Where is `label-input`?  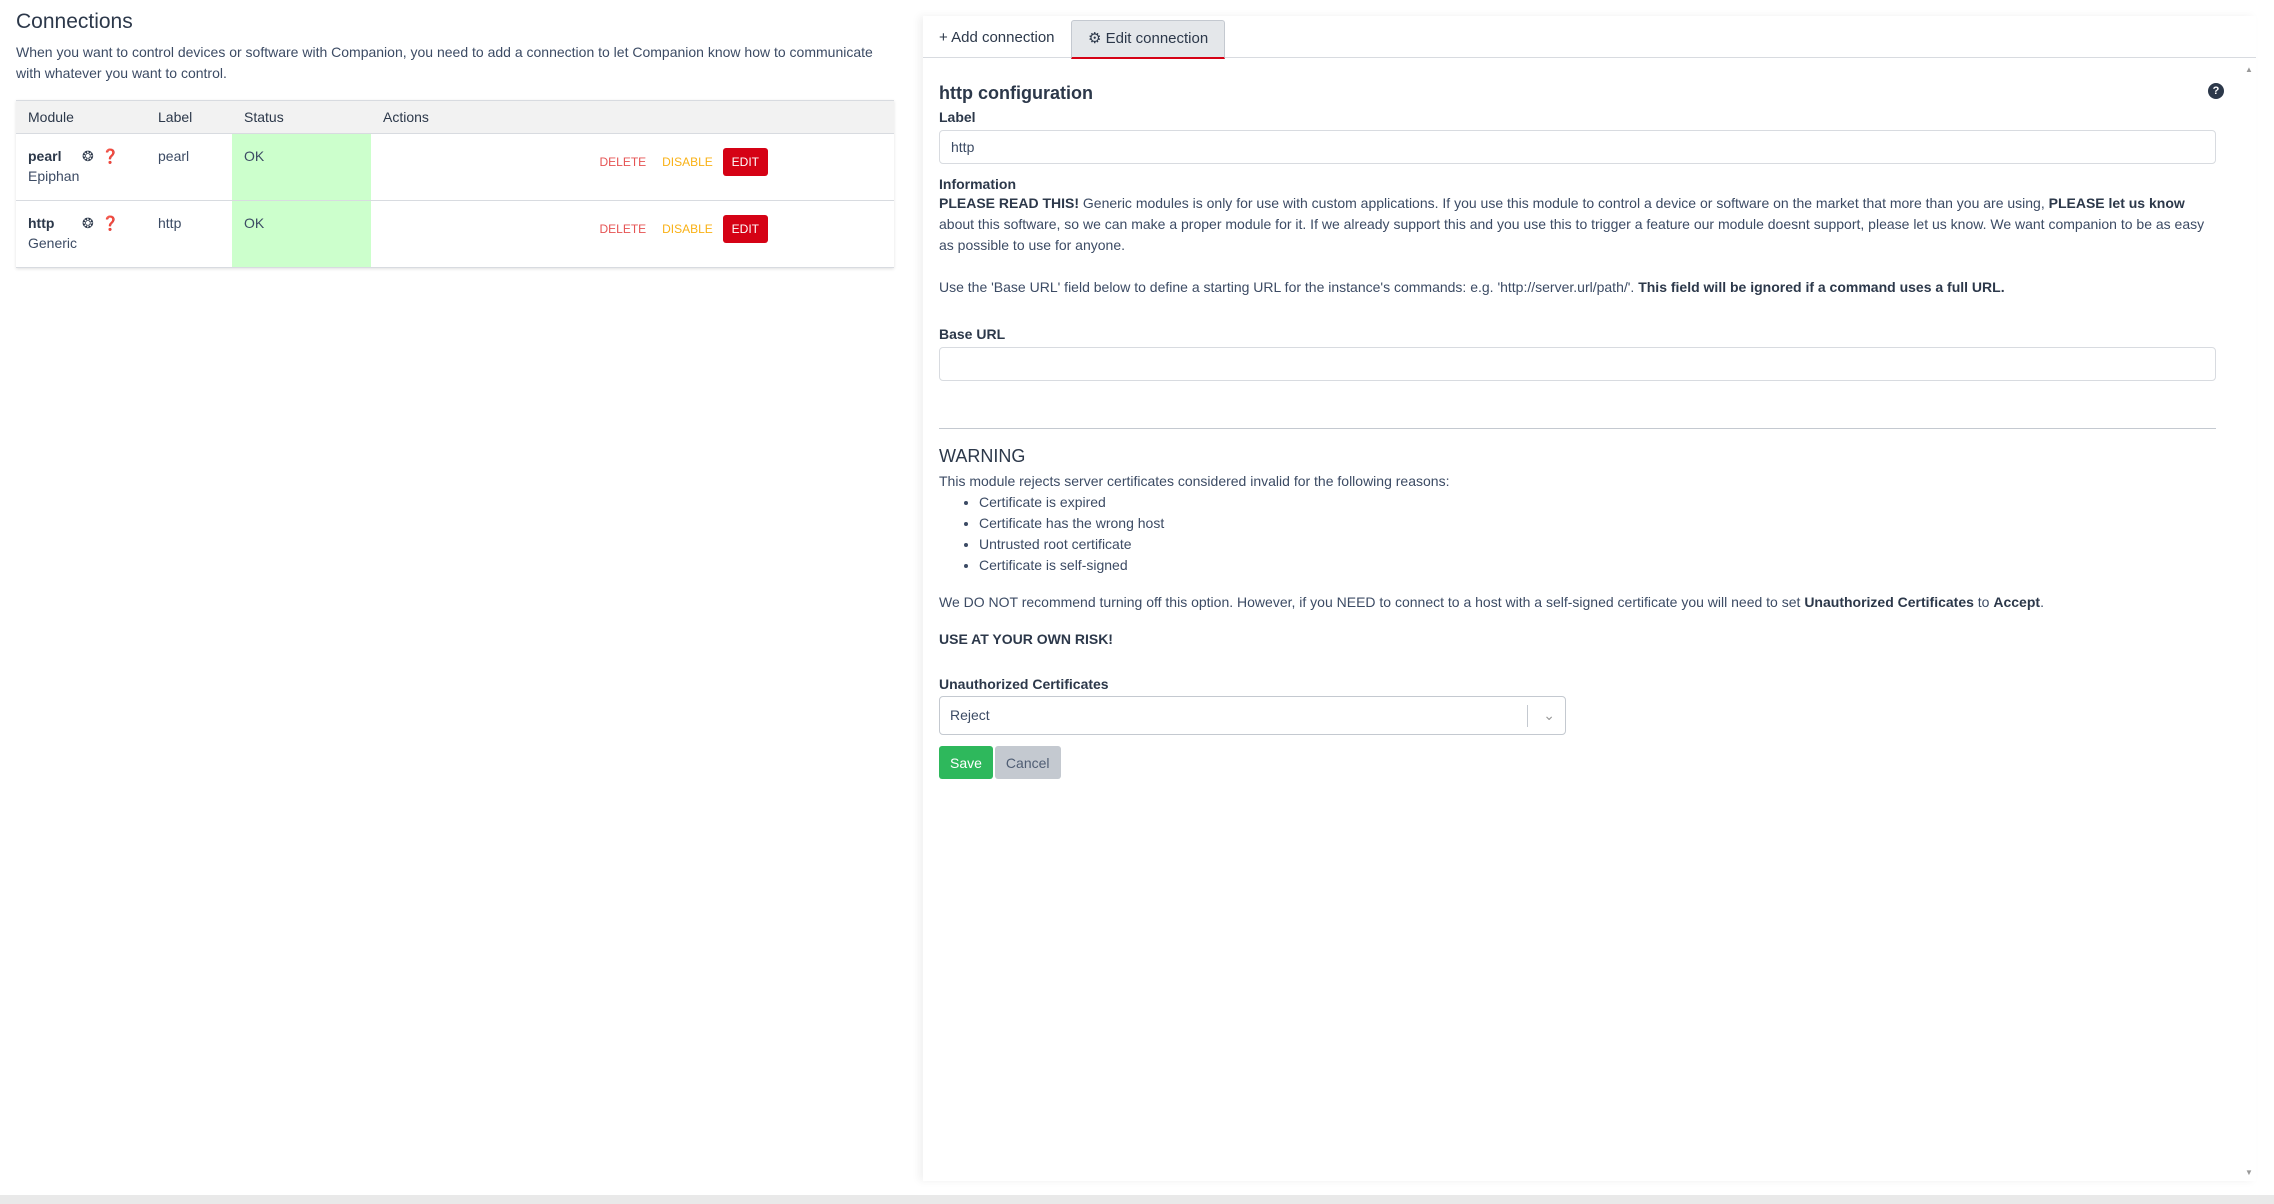 label-input is located at coordinates (1577, 147).